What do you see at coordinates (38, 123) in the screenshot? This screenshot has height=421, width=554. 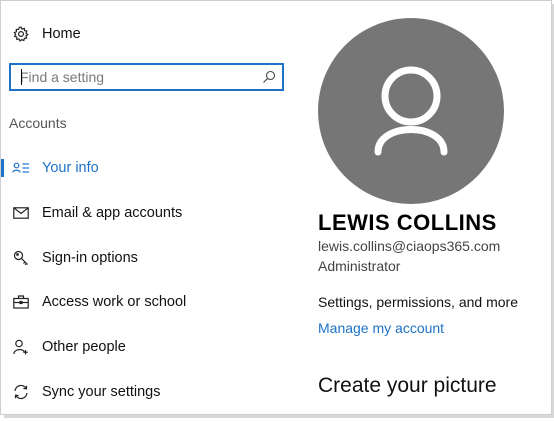 I see `section-title-accounts: Accounts` at bounding box center [38, 123].